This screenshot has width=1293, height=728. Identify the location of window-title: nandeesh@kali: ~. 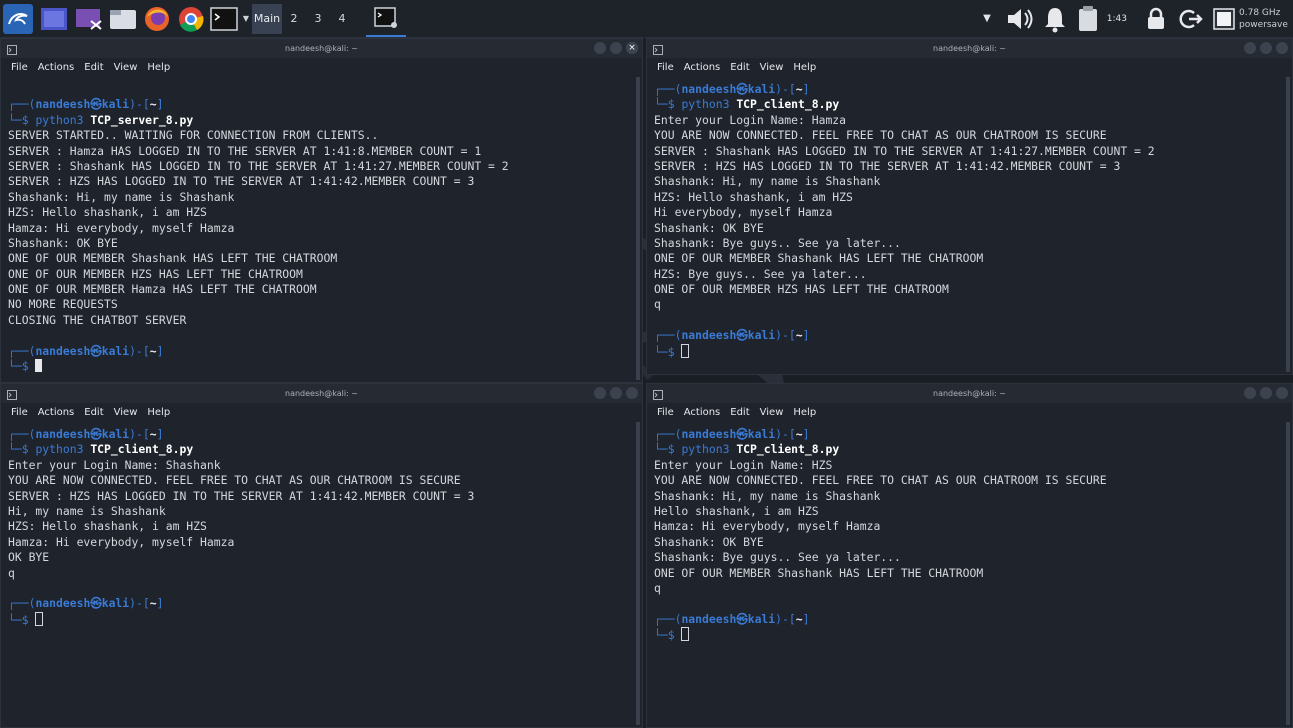
(969, 393).